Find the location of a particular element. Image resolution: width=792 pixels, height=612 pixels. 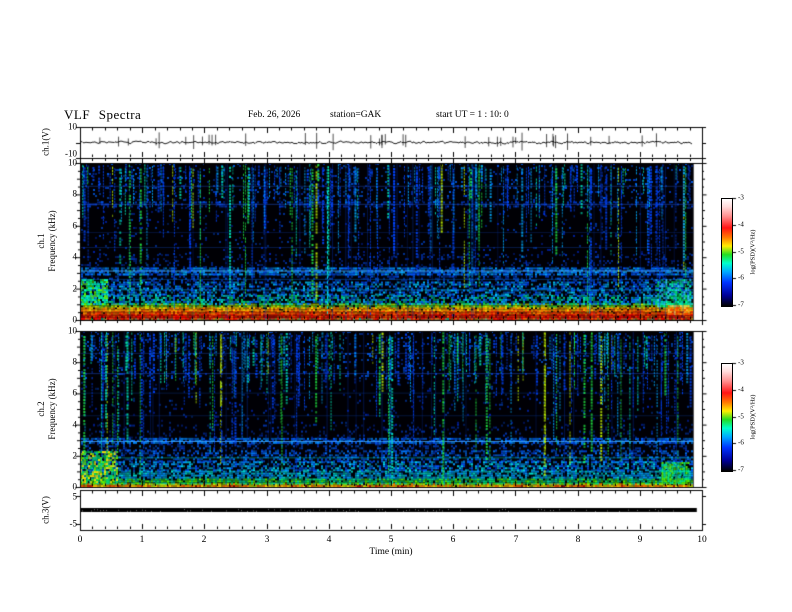

page-title: VLF Spectra is located at coordinates (103, 114).